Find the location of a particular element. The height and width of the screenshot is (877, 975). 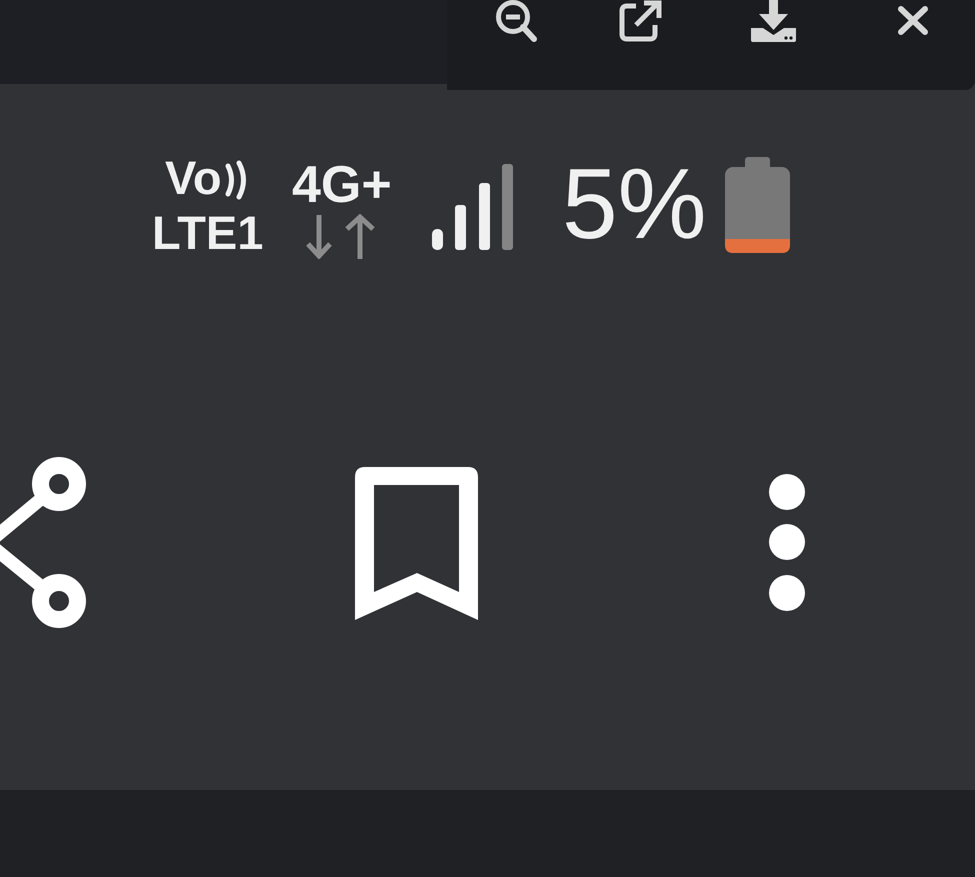

external-link-icon is located at coordinates (640, 21).